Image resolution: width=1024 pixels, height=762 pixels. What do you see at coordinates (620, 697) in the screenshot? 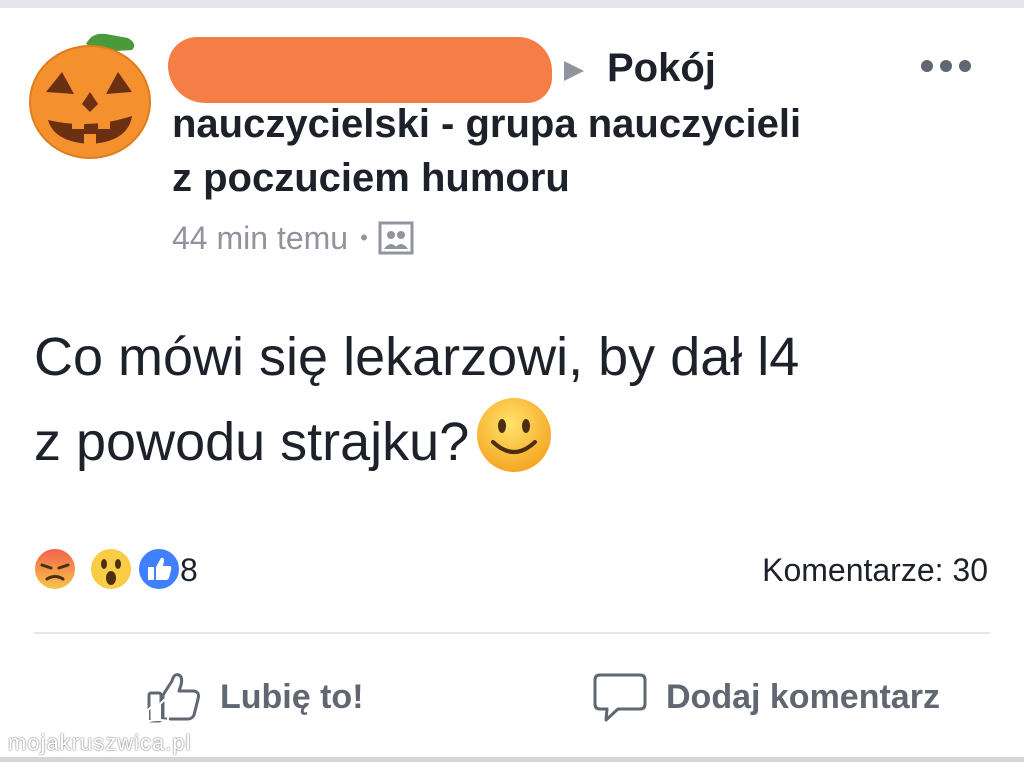
I see `speech-bubble-icon` at bounding box center [620, 697].